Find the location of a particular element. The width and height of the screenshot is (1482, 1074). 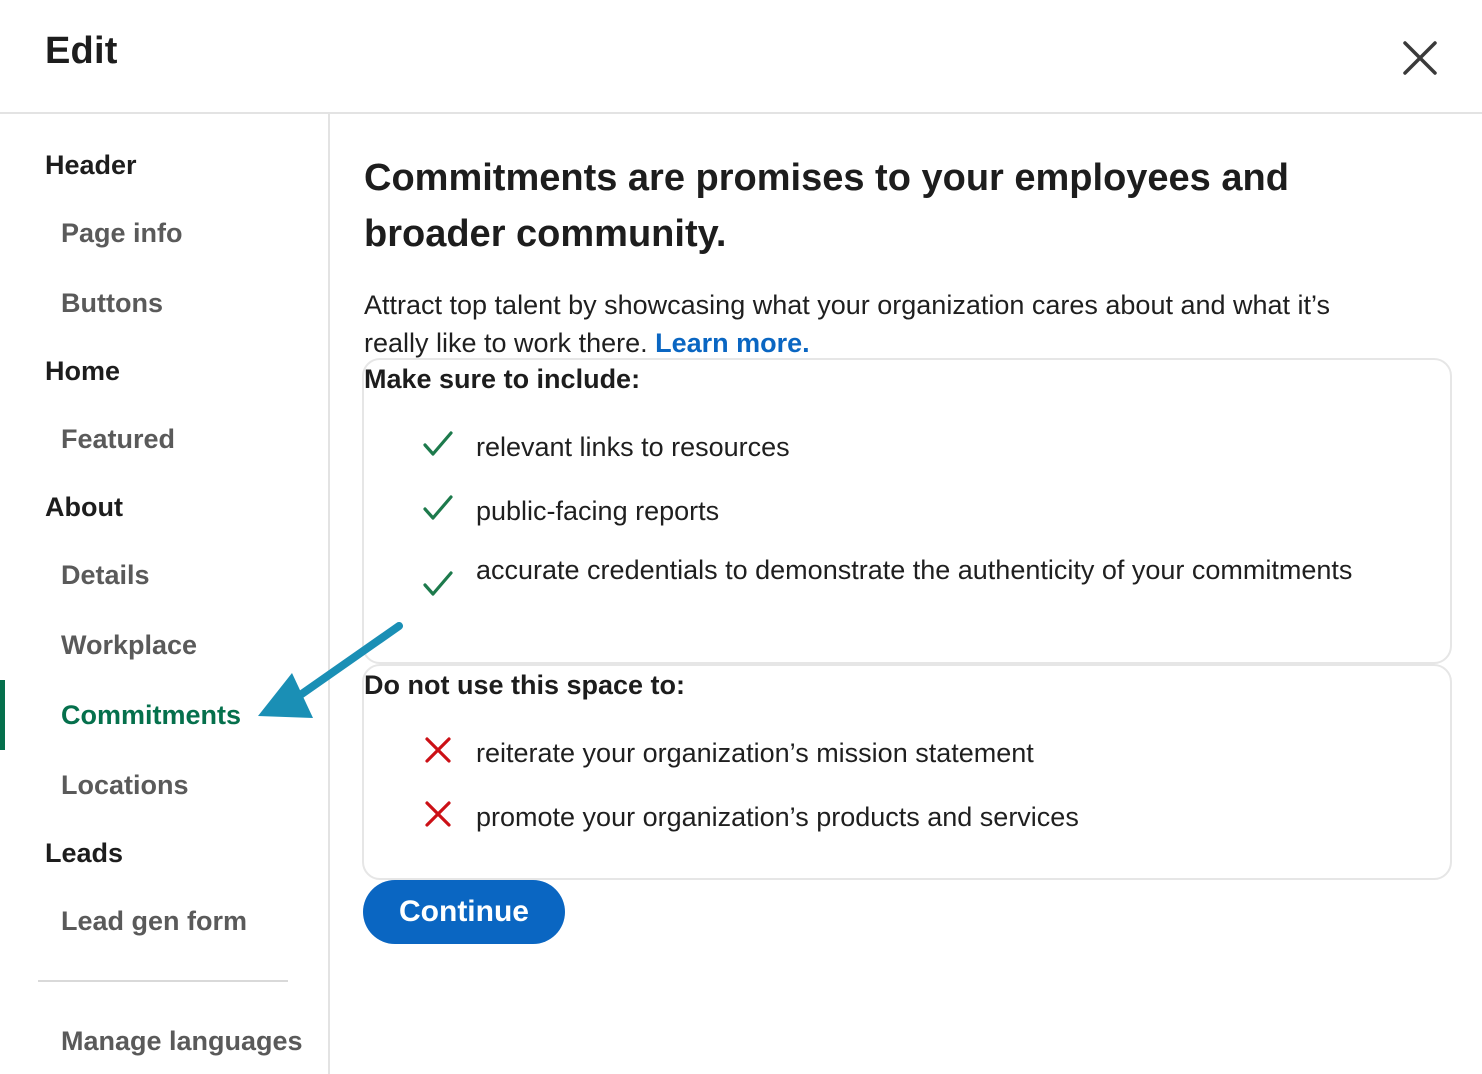

modal-title: Edit is located at coordinates (81, 51).